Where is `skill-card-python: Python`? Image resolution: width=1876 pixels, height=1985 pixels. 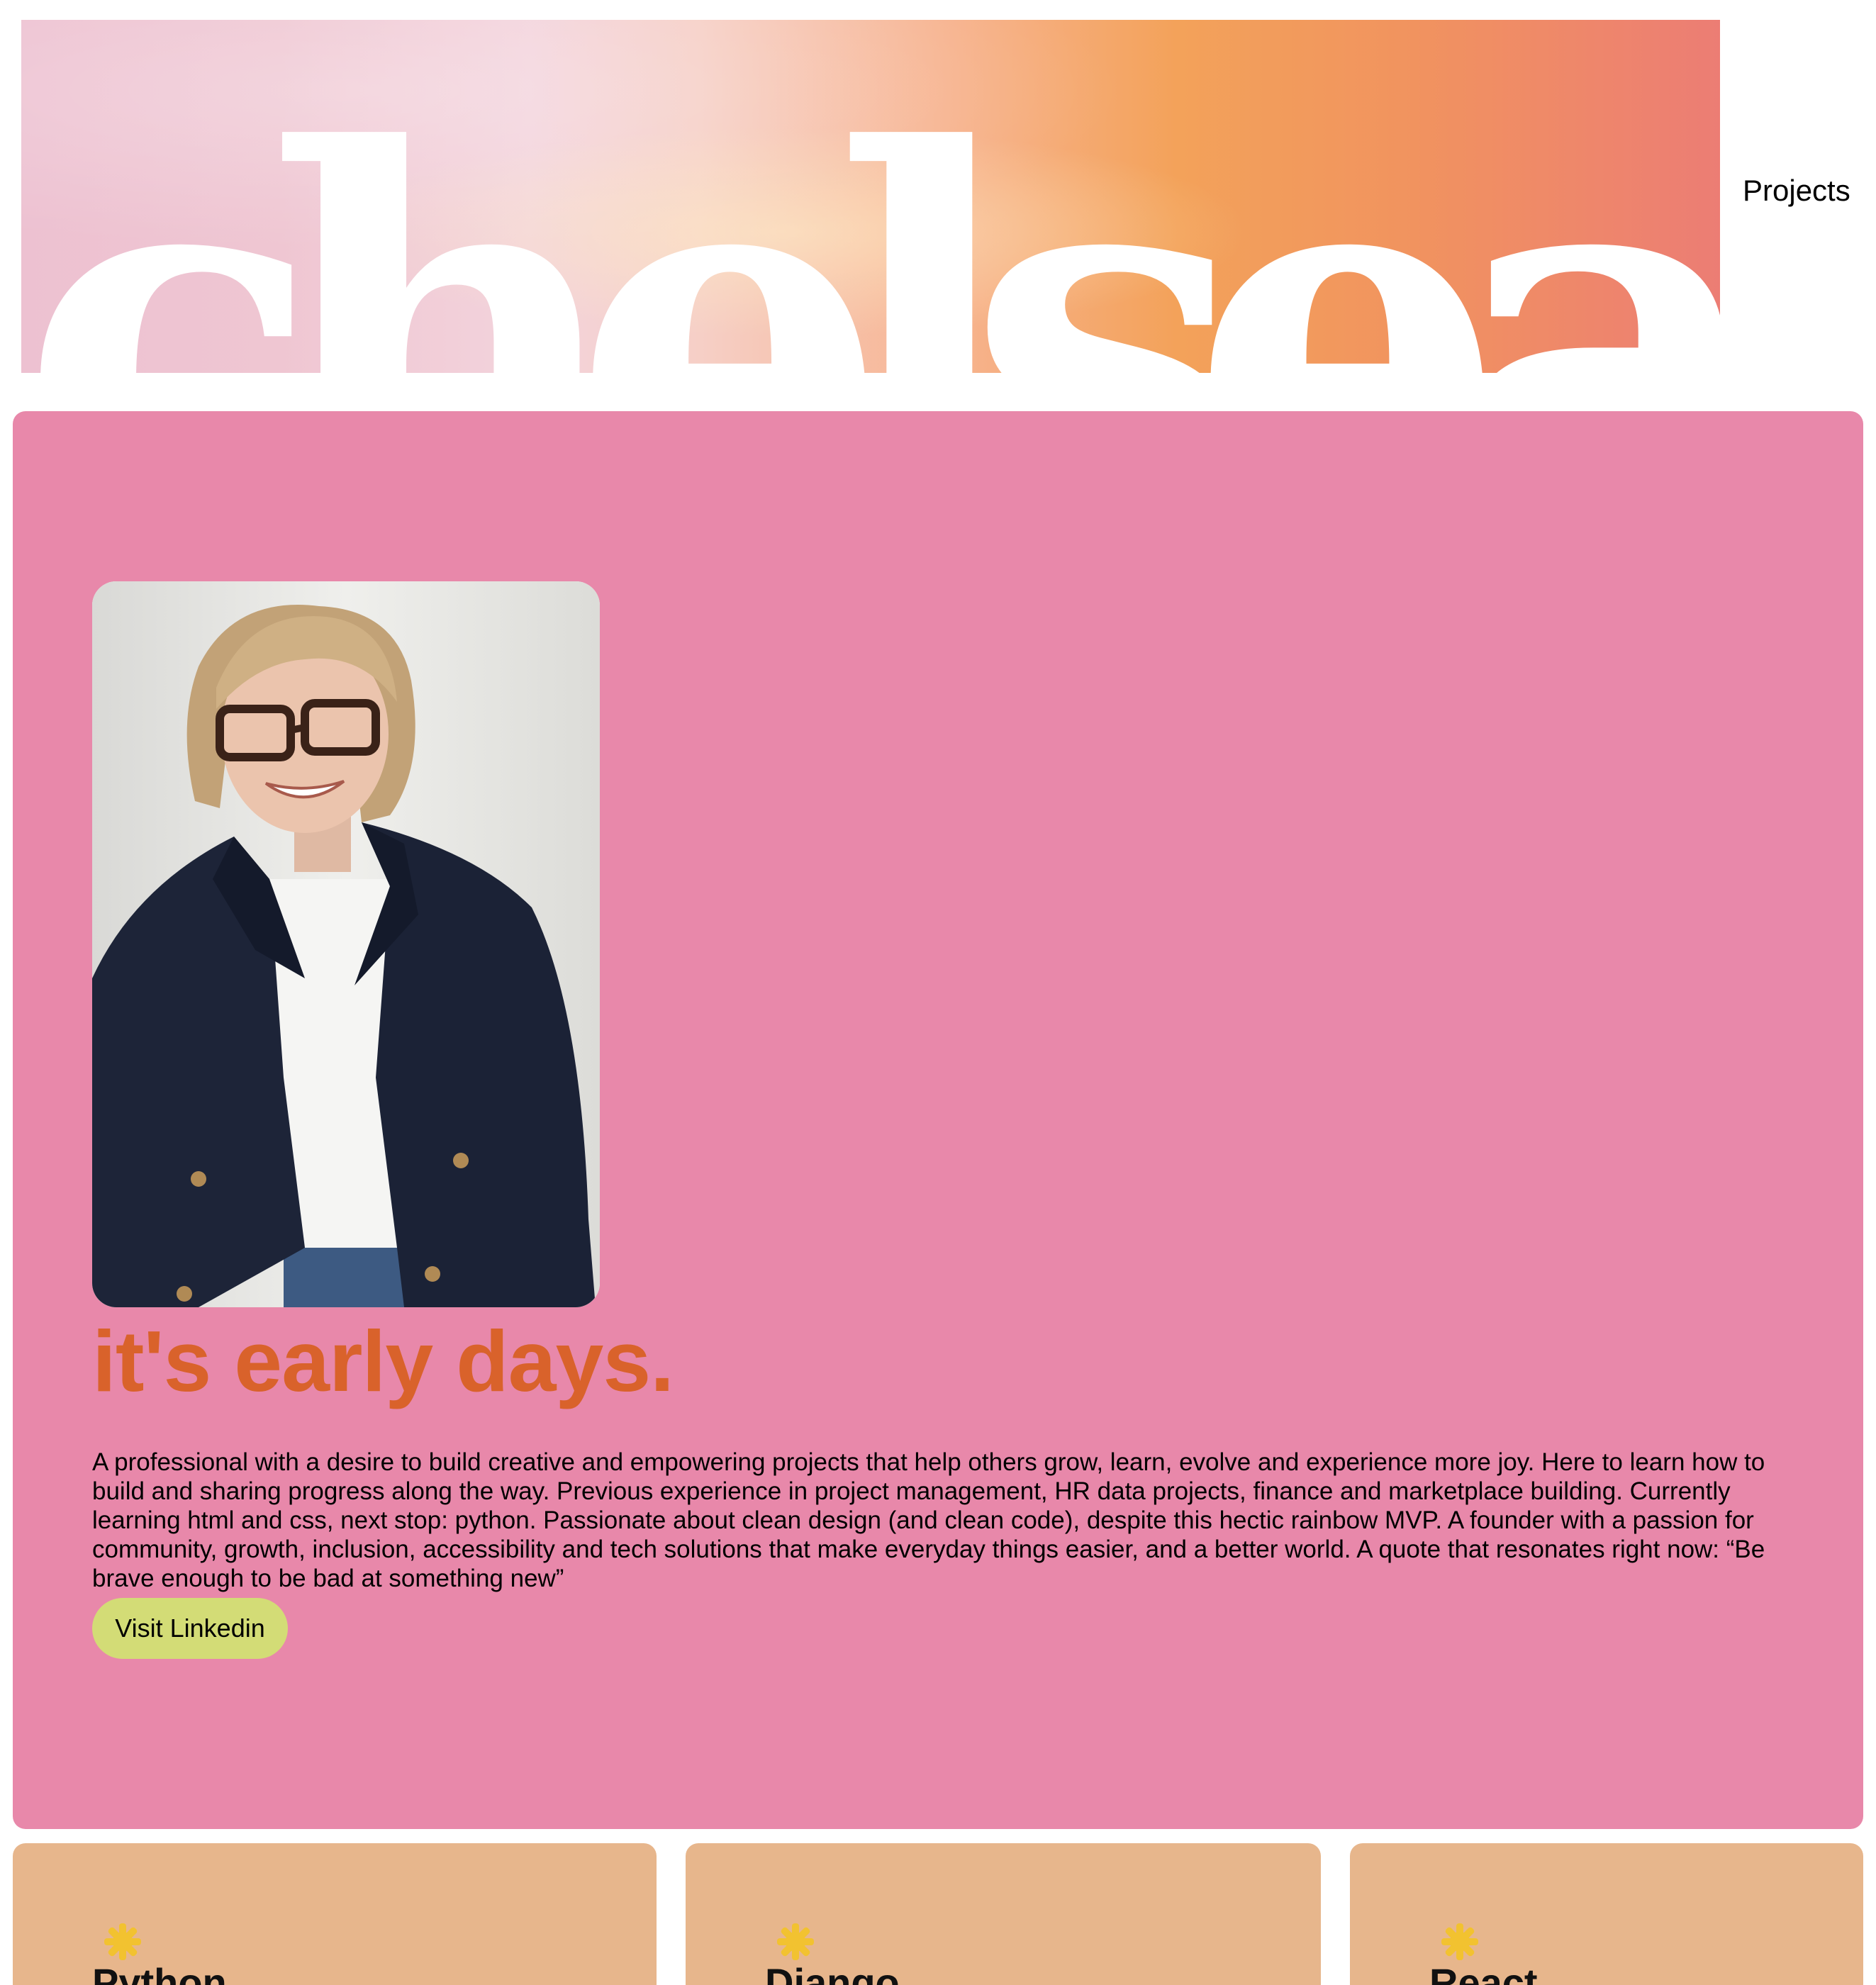 skill-card-python: Python is located at coordinates (335, 1914).